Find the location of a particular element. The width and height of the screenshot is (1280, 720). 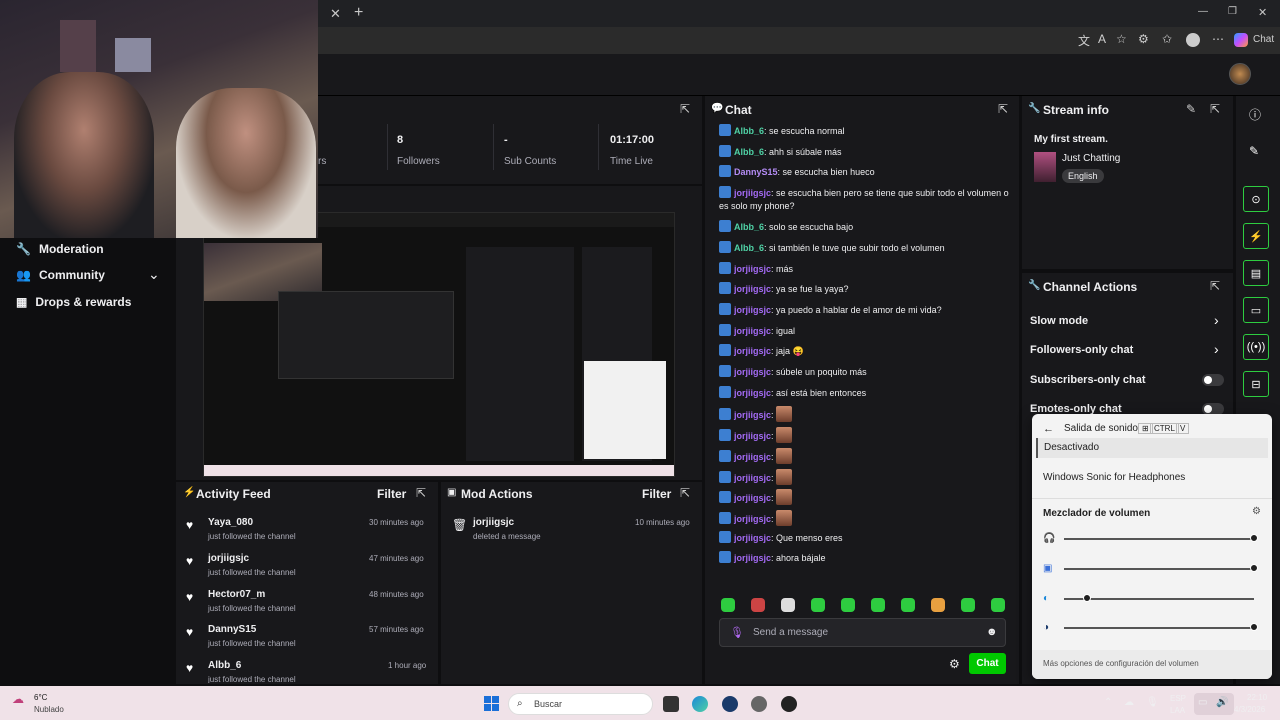

followers-only-item: Followers-only chat is located at coordinates (1081, 350).